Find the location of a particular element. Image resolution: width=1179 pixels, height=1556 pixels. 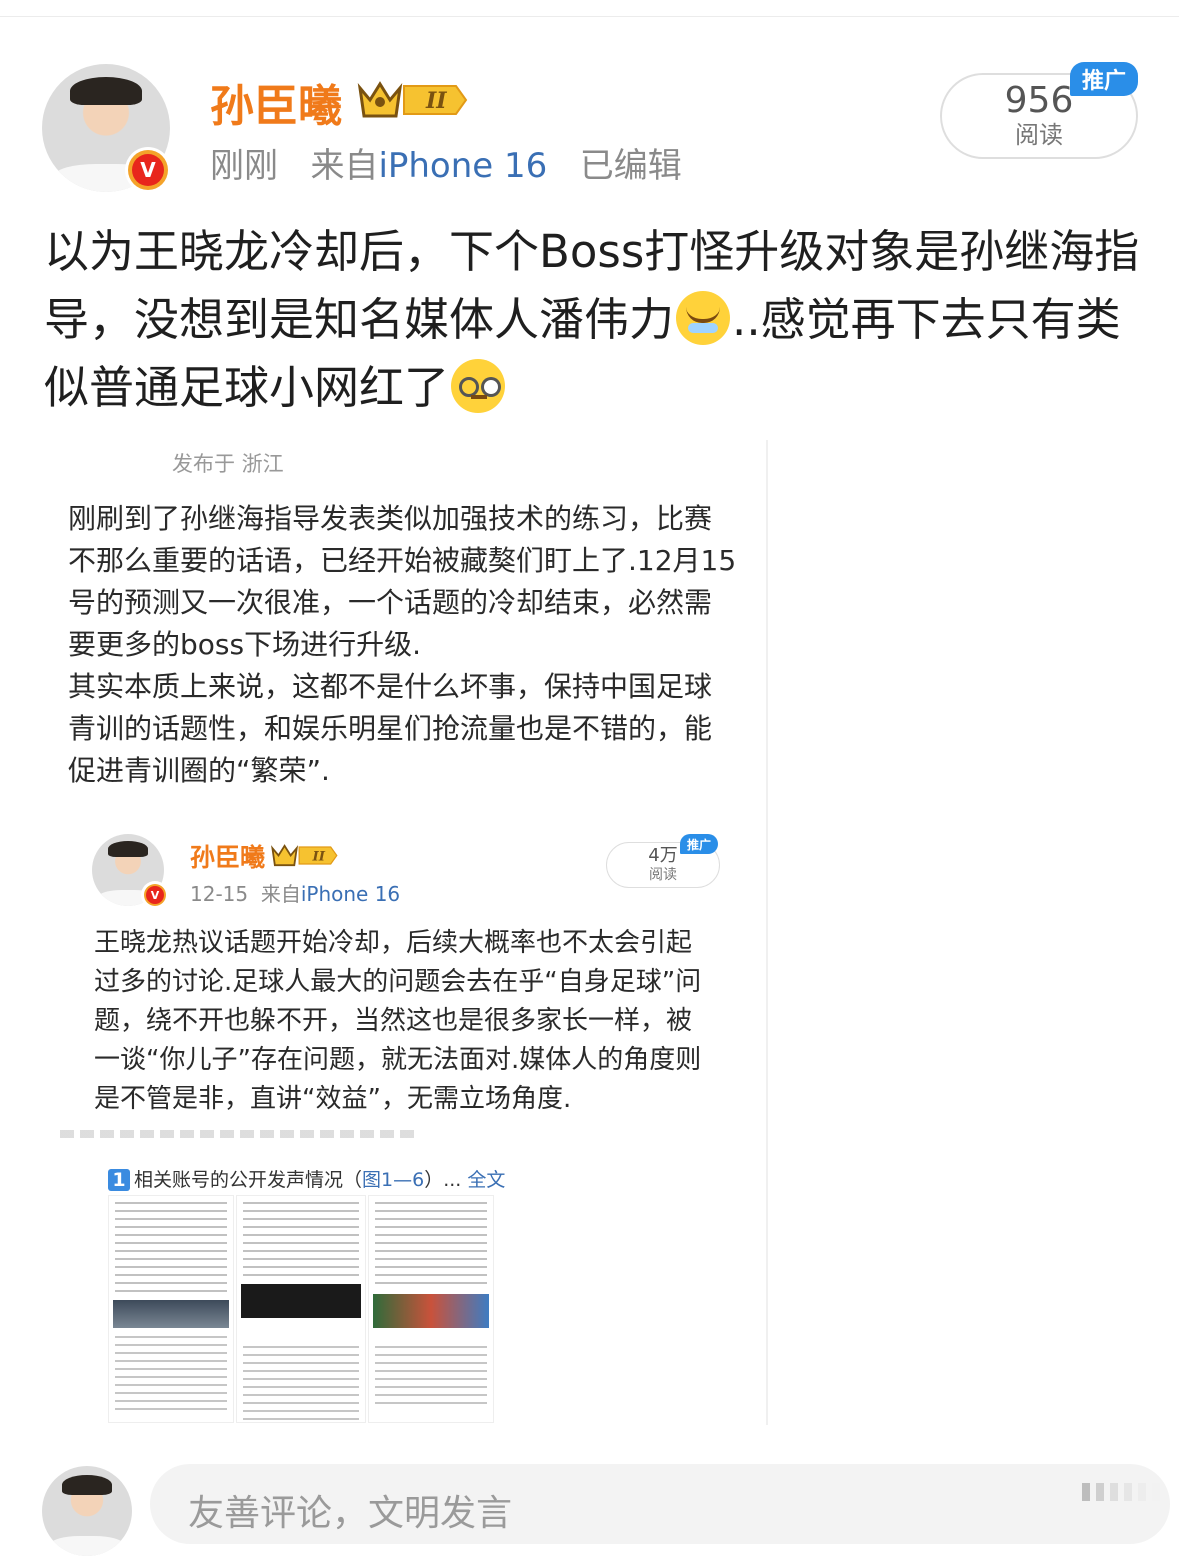

quoted-verified-badge-icon: V is located at coordinates (155, 895).